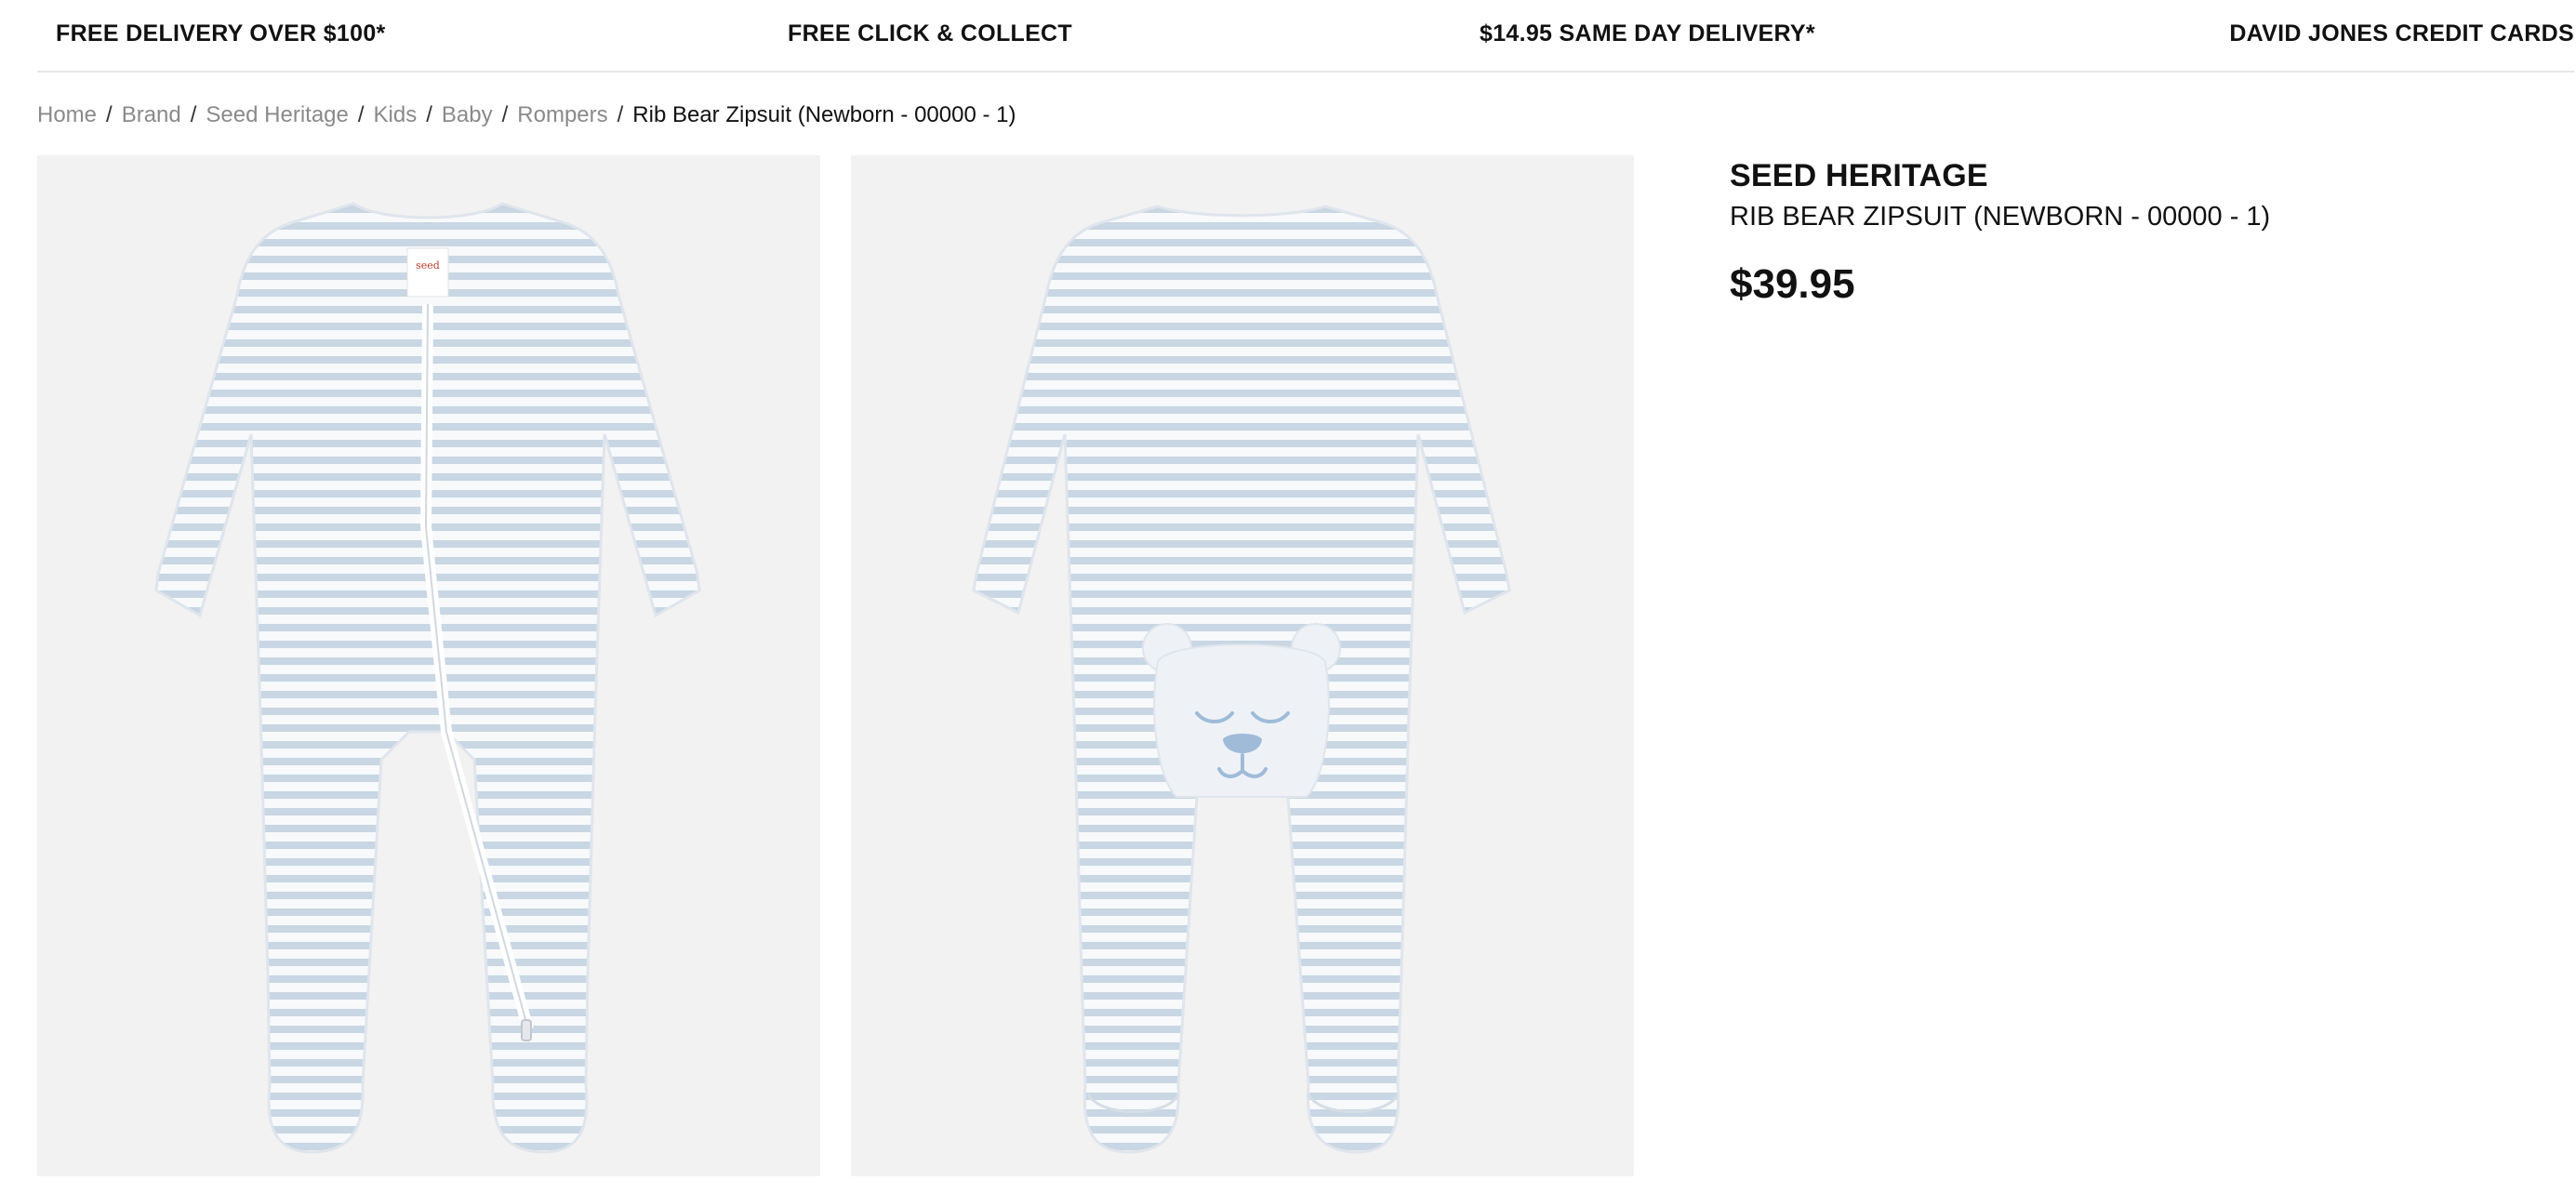  I want to click on breadcrumb-seed-heritage: Seed Heritage, so click(277, 114).